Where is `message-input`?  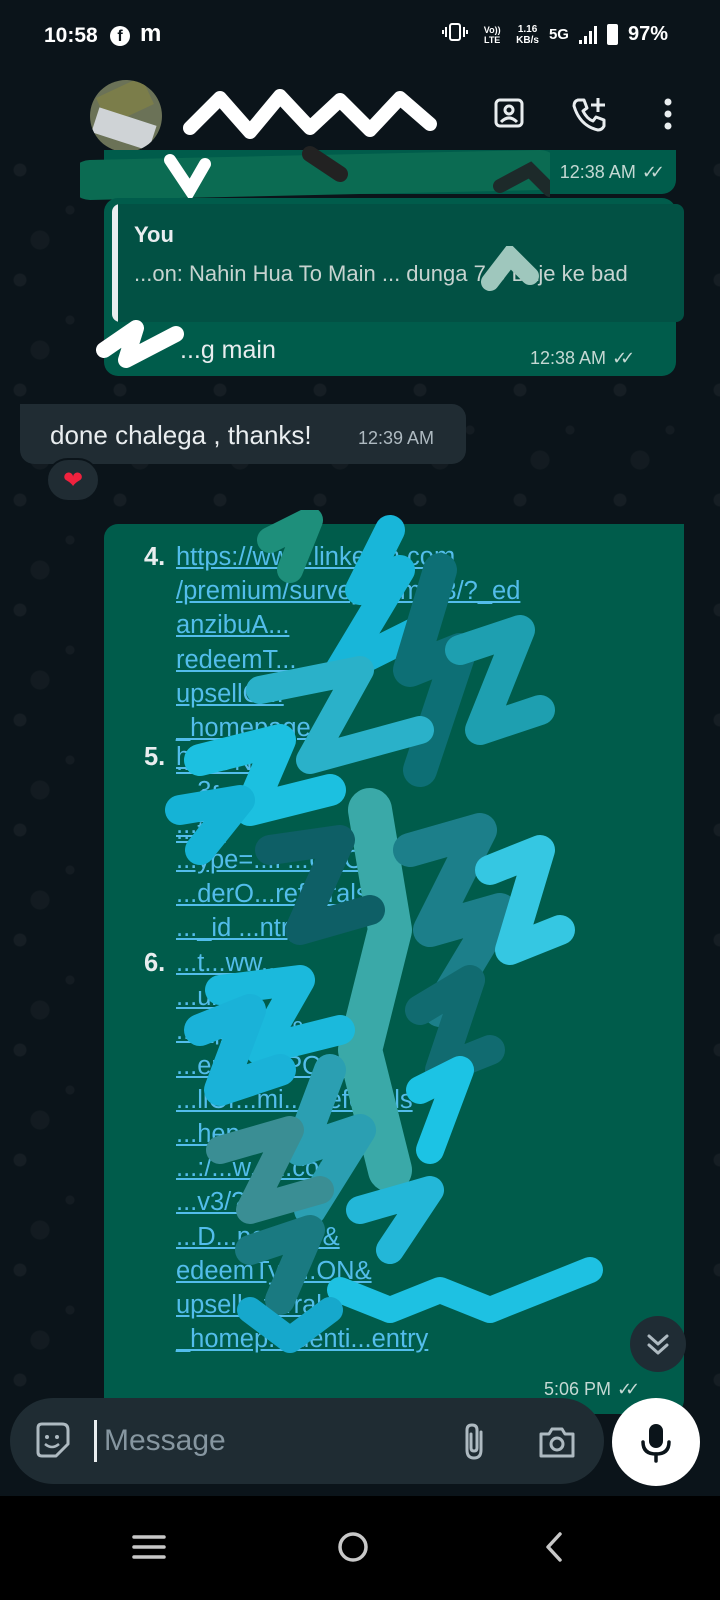 message-input is located at coordinates (269, 1441).